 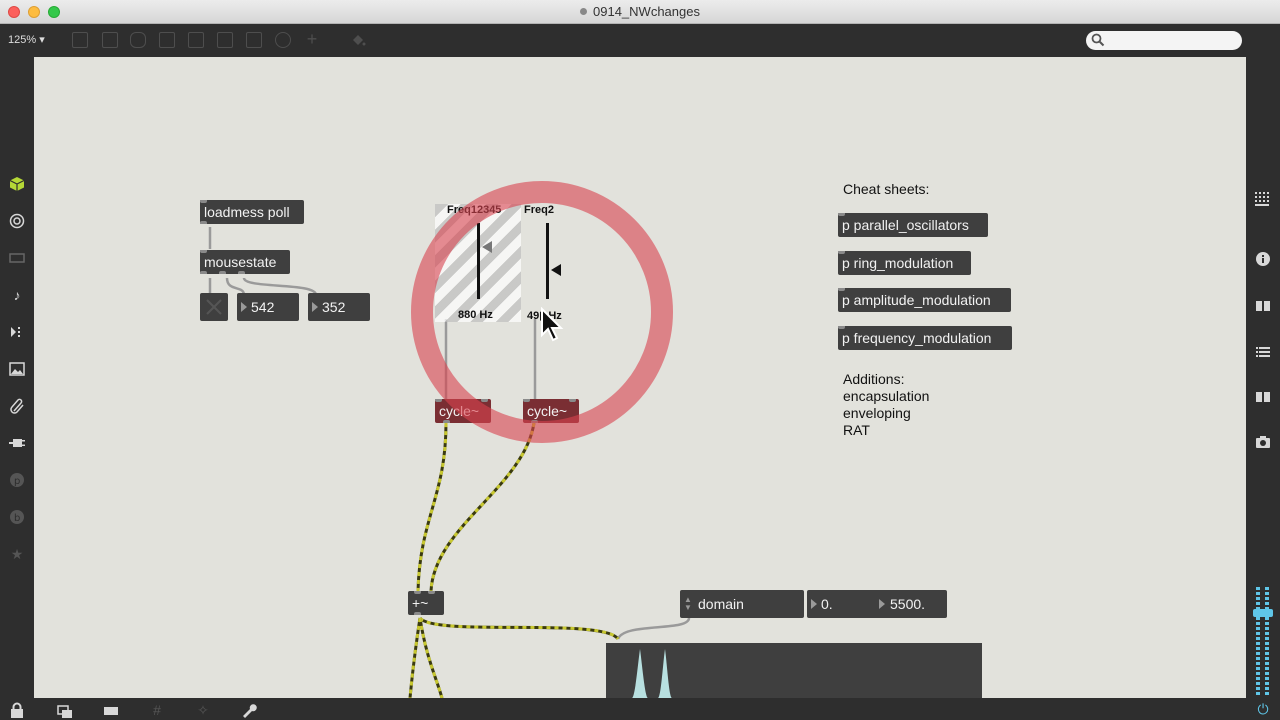 I want to click on title-bar: 0914_NWchanges, so click(x=640, y=12).